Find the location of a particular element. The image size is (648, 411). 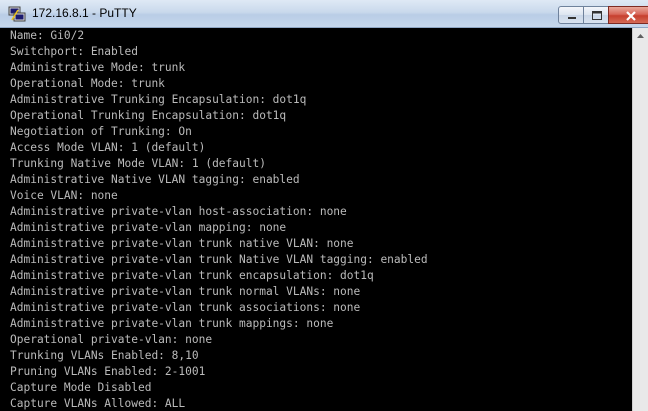

window-title: 172.16.8.1 - PuTTY is located at coordinates (84, 13).